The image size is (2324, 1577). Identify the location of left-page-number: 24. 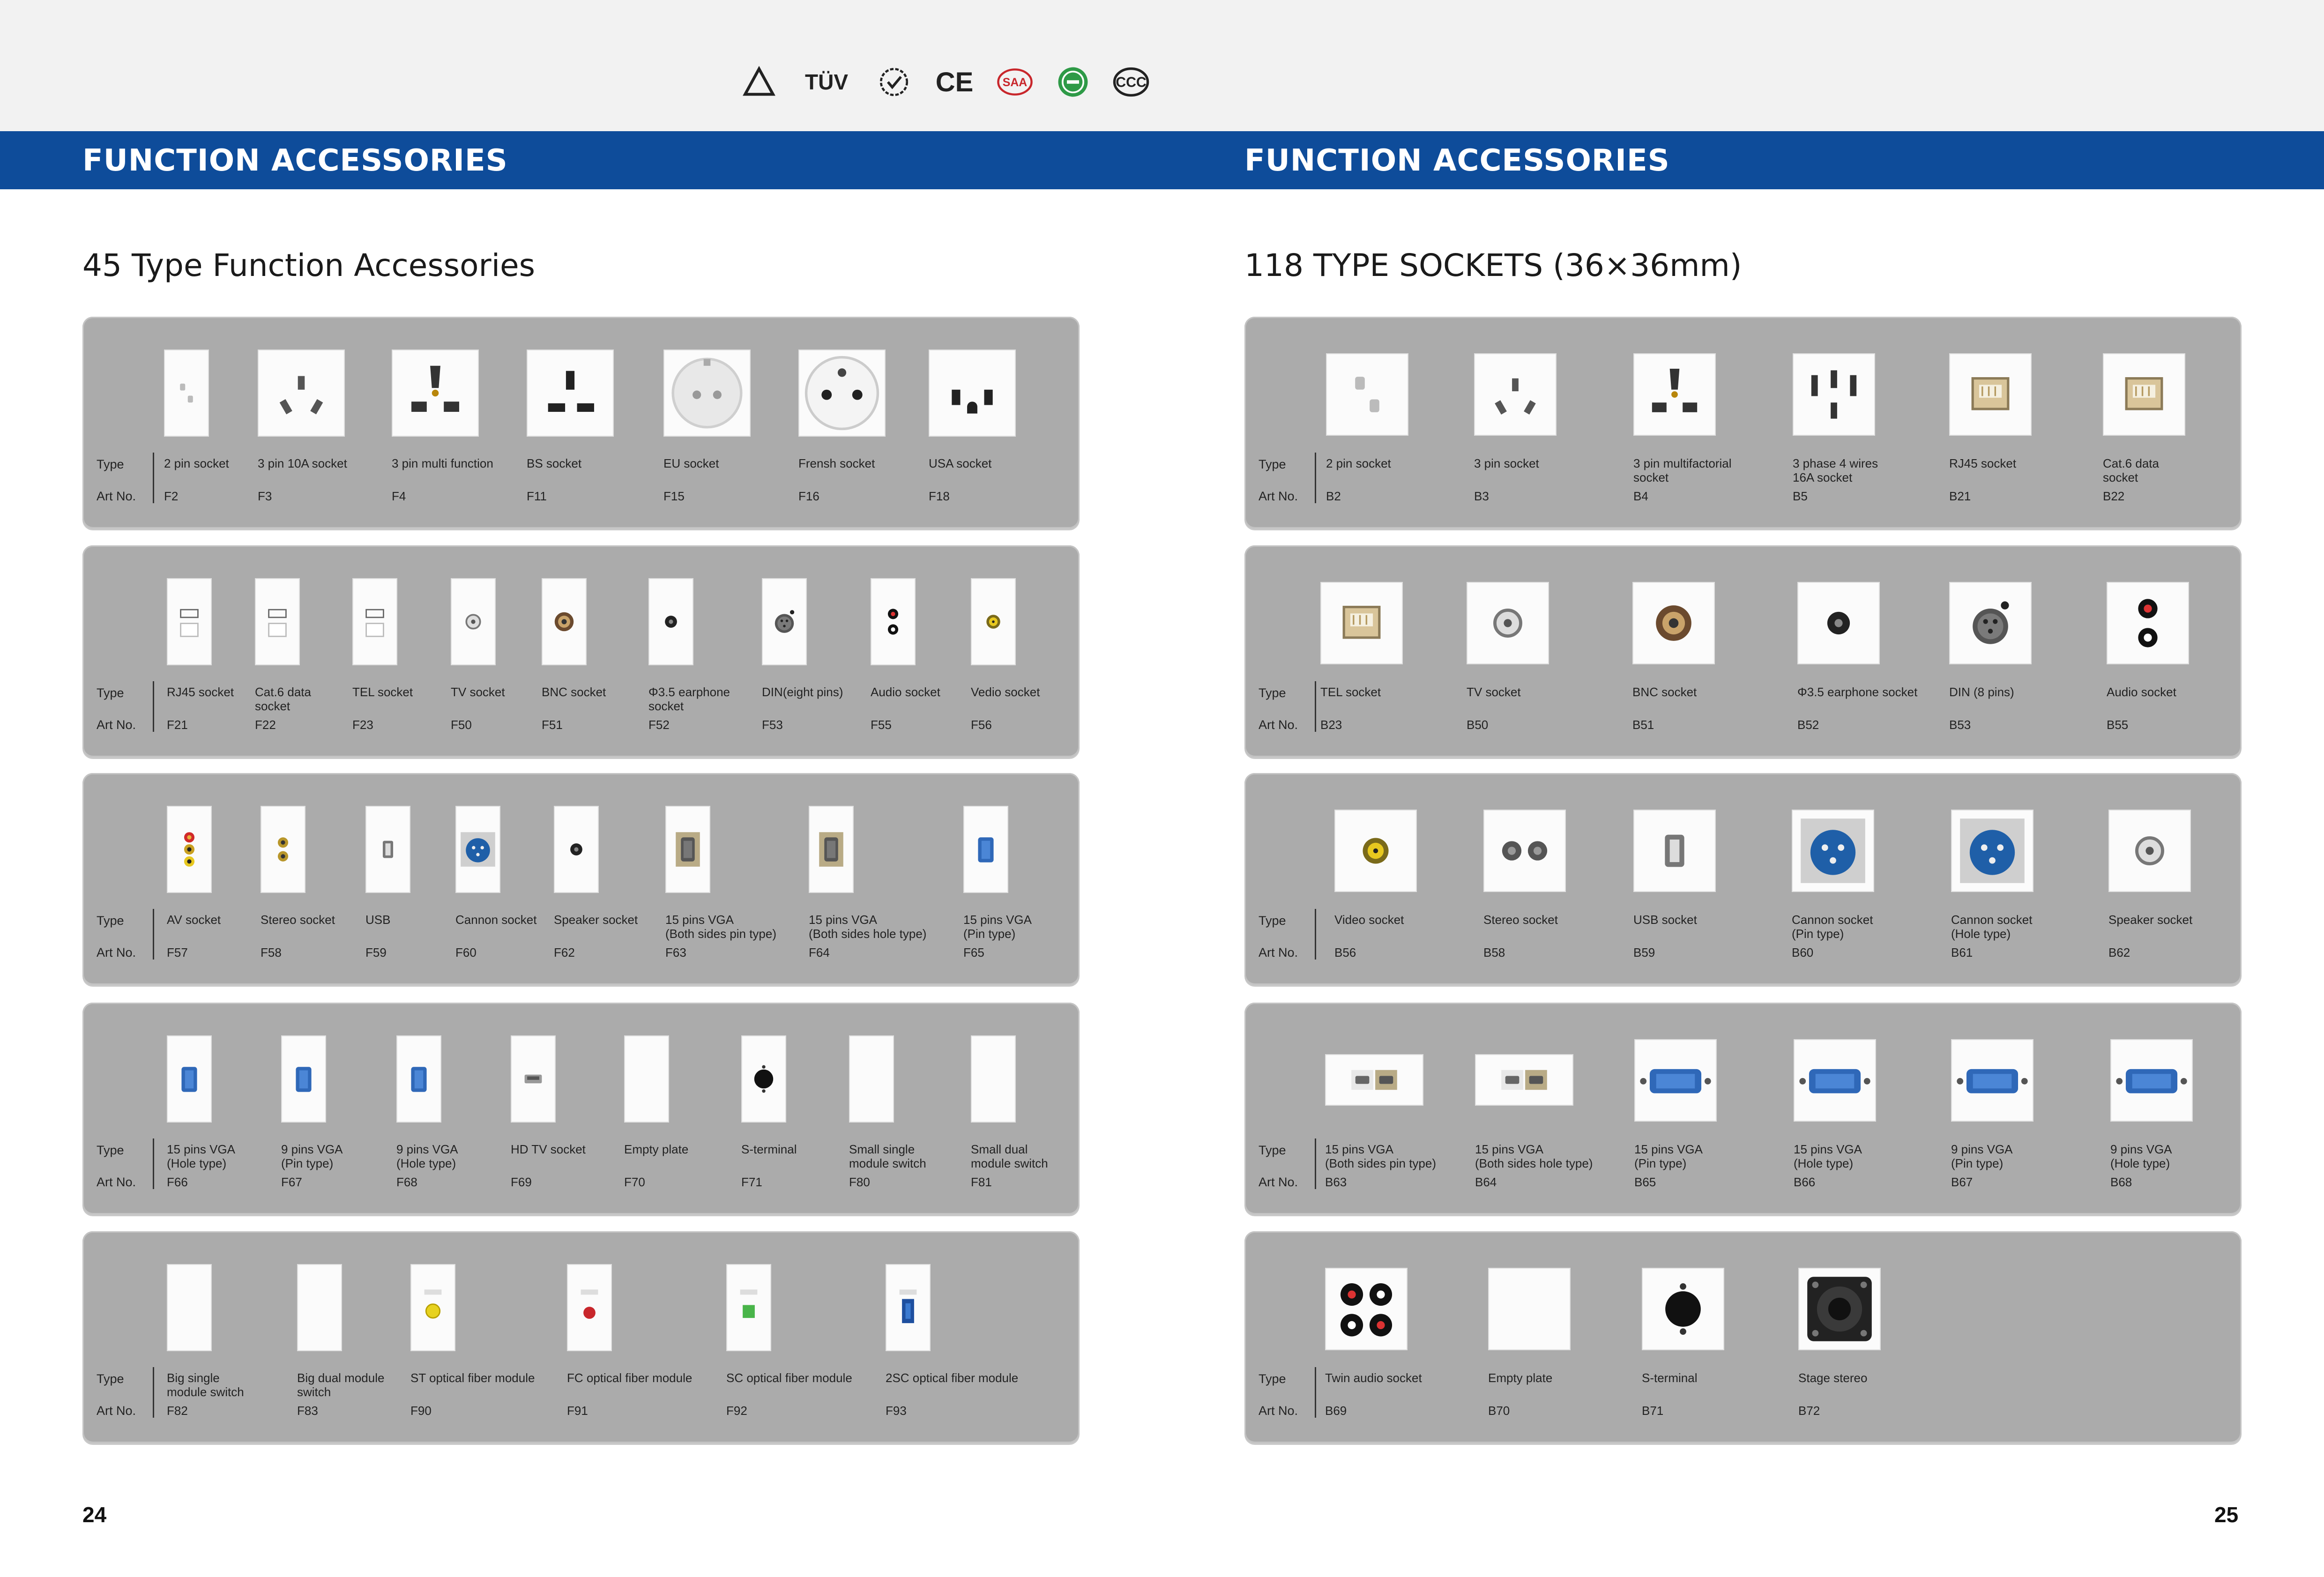
(94, 1515).